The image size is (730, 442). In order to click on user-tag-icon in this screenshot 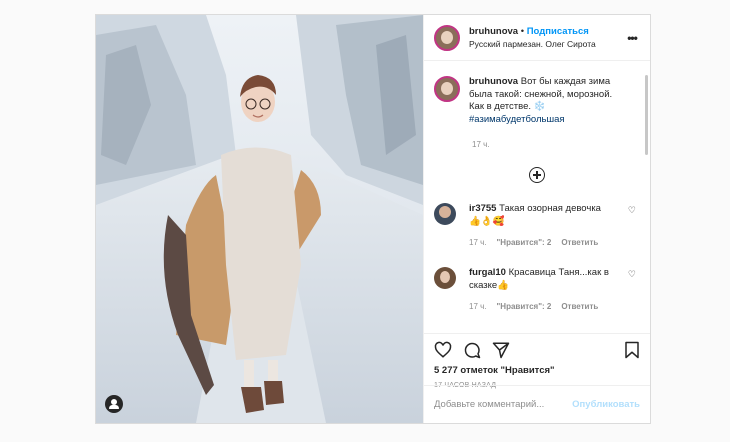, I will do `click(114, 404)`.